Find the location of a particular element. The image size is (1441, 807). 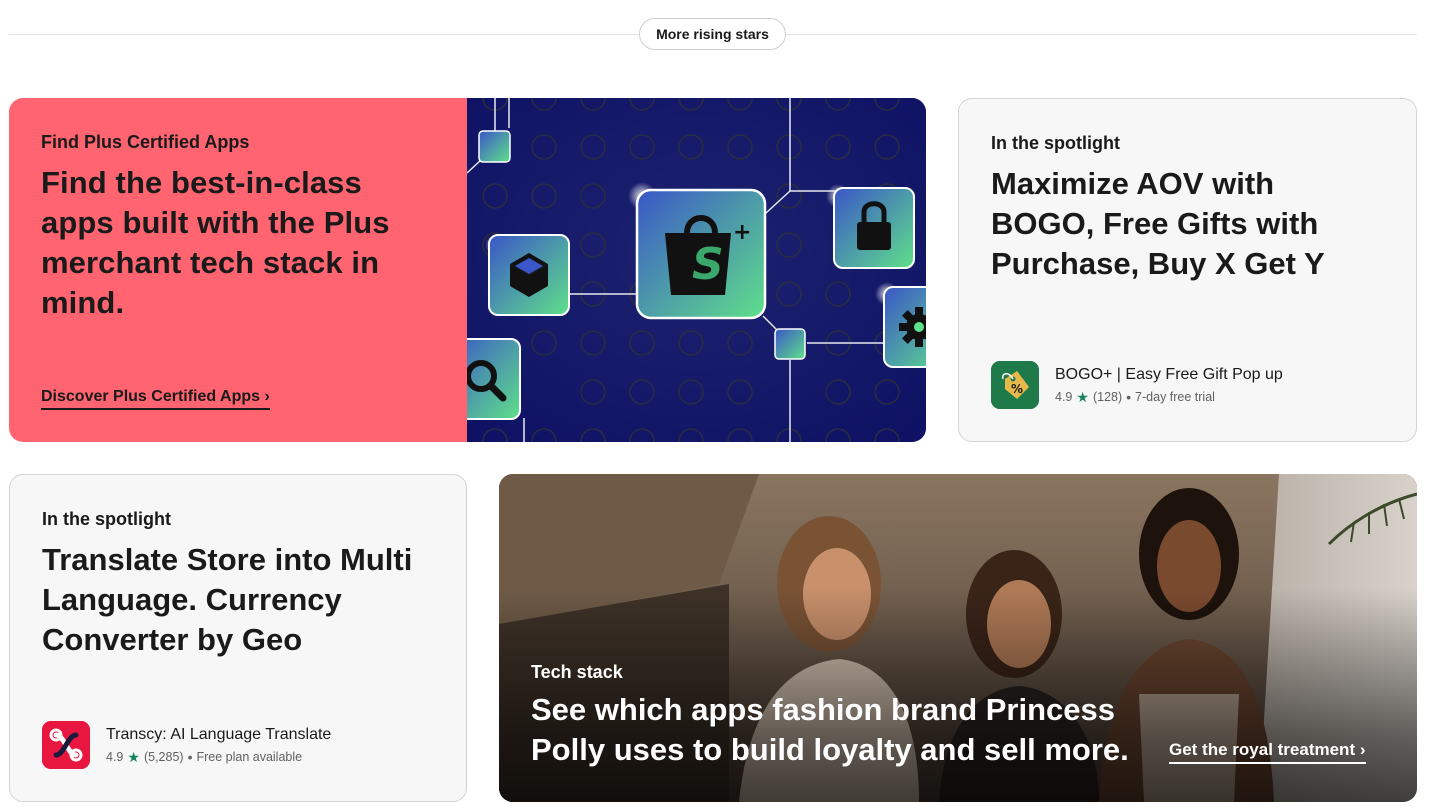

transcy-logo-icon is located at coordinates (66, 745).